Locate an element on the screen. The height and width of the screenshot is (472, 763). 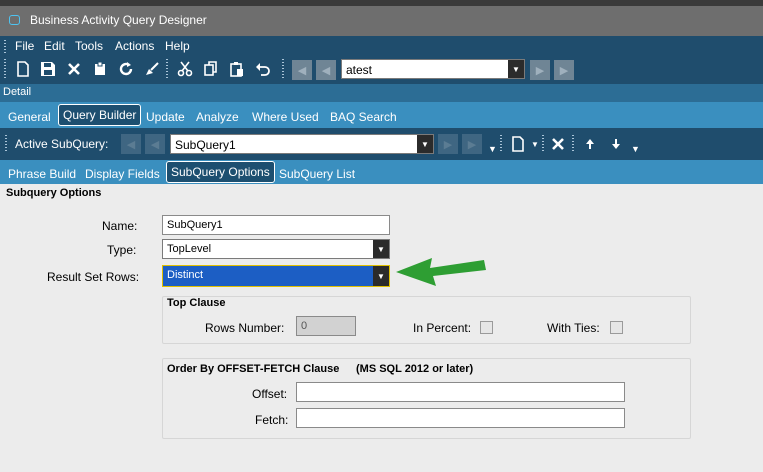
order-by-note: (MS SQL 2012 or later) is located at coordinates (415, 369).